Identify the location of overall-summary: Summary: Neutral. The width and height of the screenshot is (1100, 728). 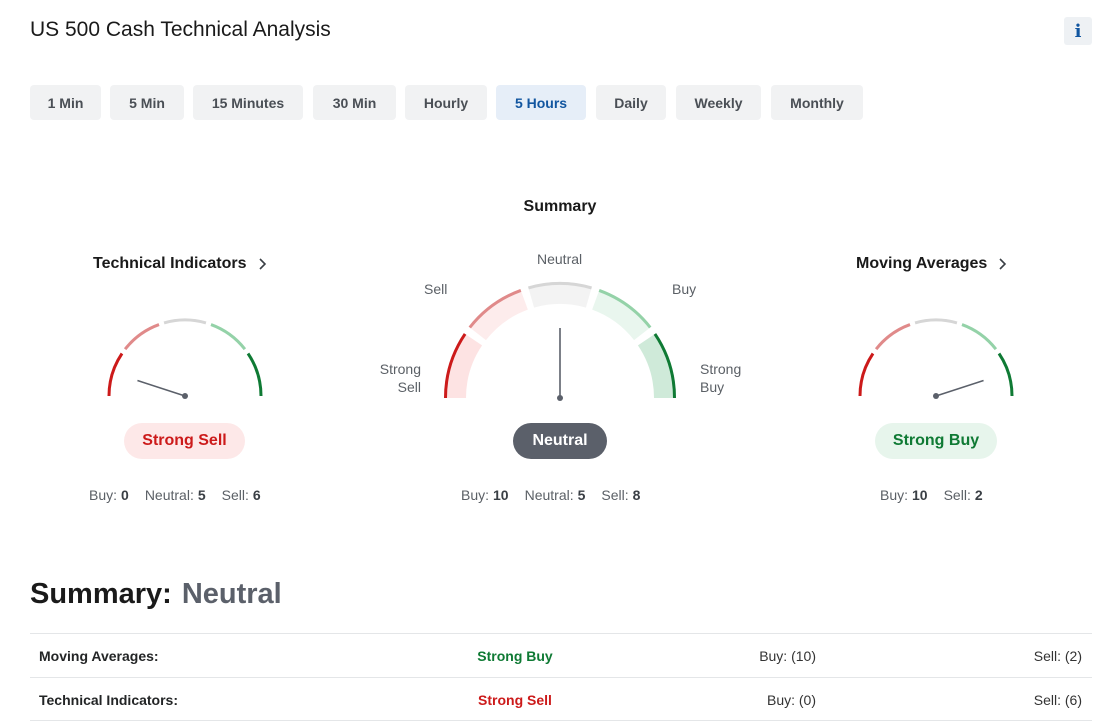
(156, 594).